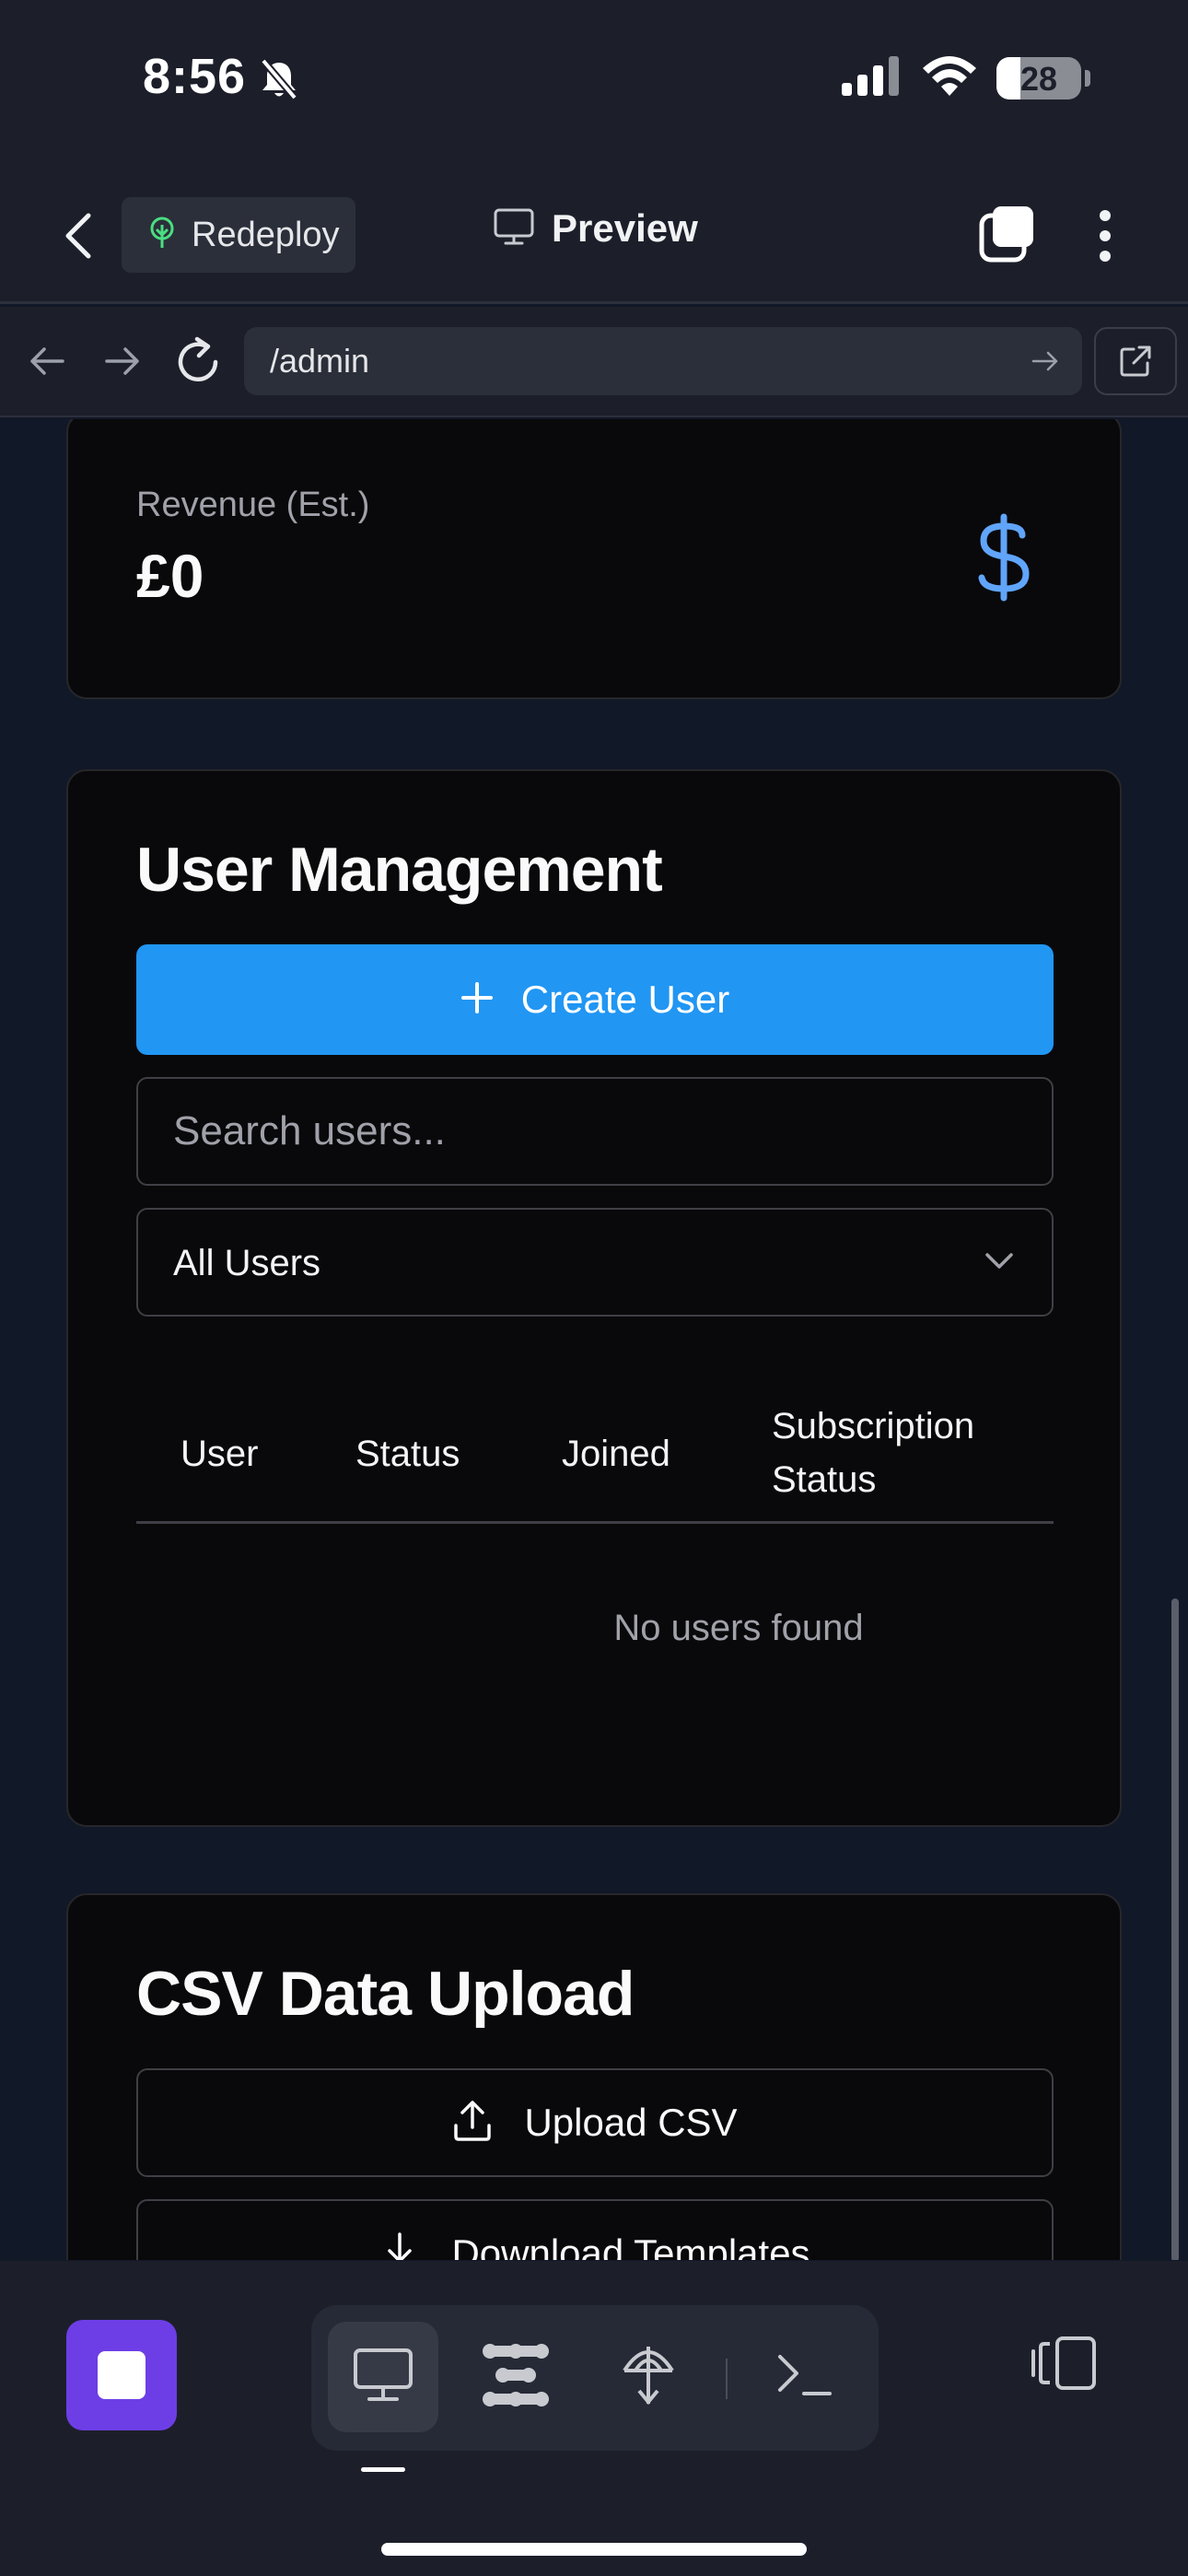 Image resolution: width=1188 pixels, height=2576 pixels. I want to click on stop-icon, so click(122, 2375).